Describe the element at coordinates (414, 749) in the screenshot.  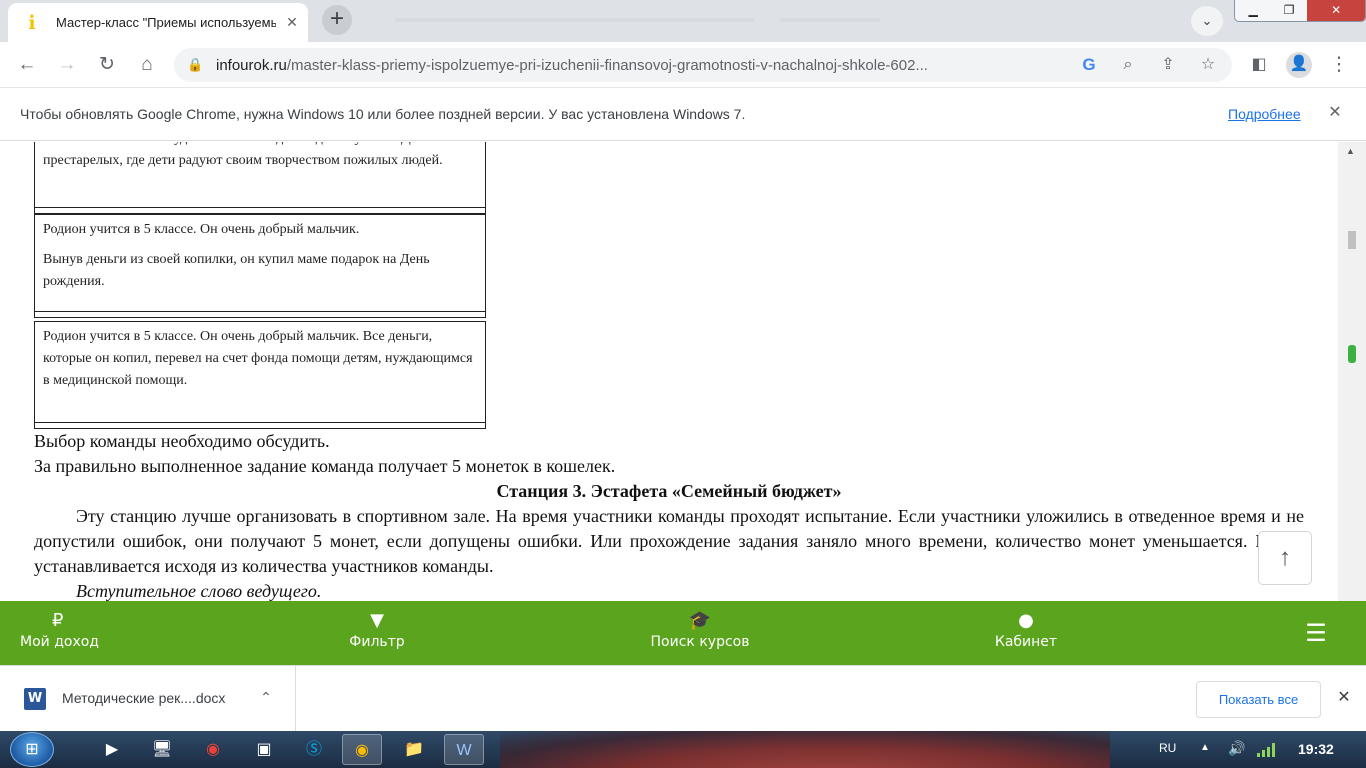
I see `folder-icon: 📁` at that location.